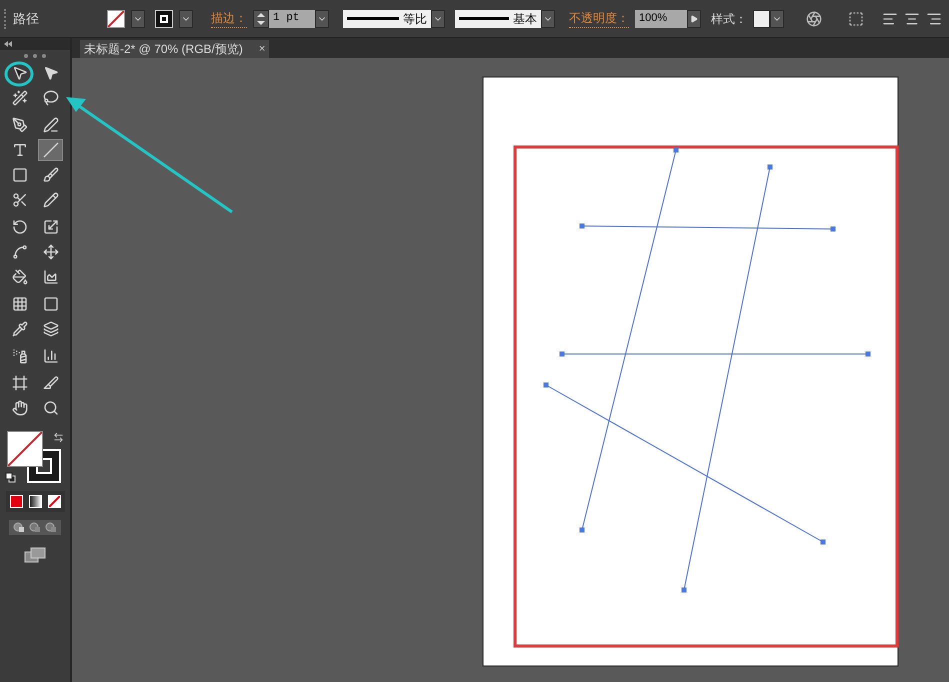 This screenshot has width=949, height=682. What do you see at coordinates (761, 19) in the screenshot?
I see `style-swatch` at bounding box center [761, 19].